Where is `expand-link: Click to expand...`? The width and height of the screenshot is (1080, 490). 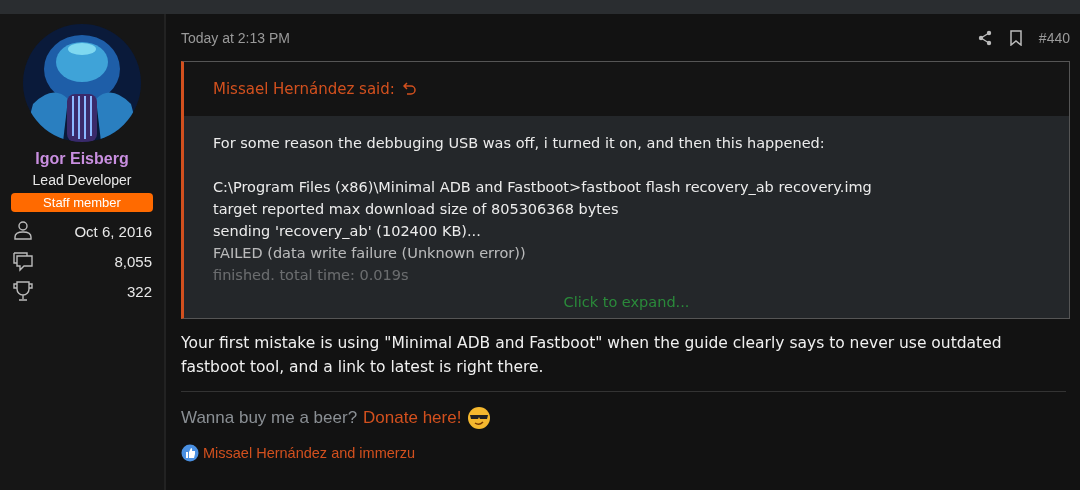 expand-link: Click to expand... is located at coordinates (626, 302).